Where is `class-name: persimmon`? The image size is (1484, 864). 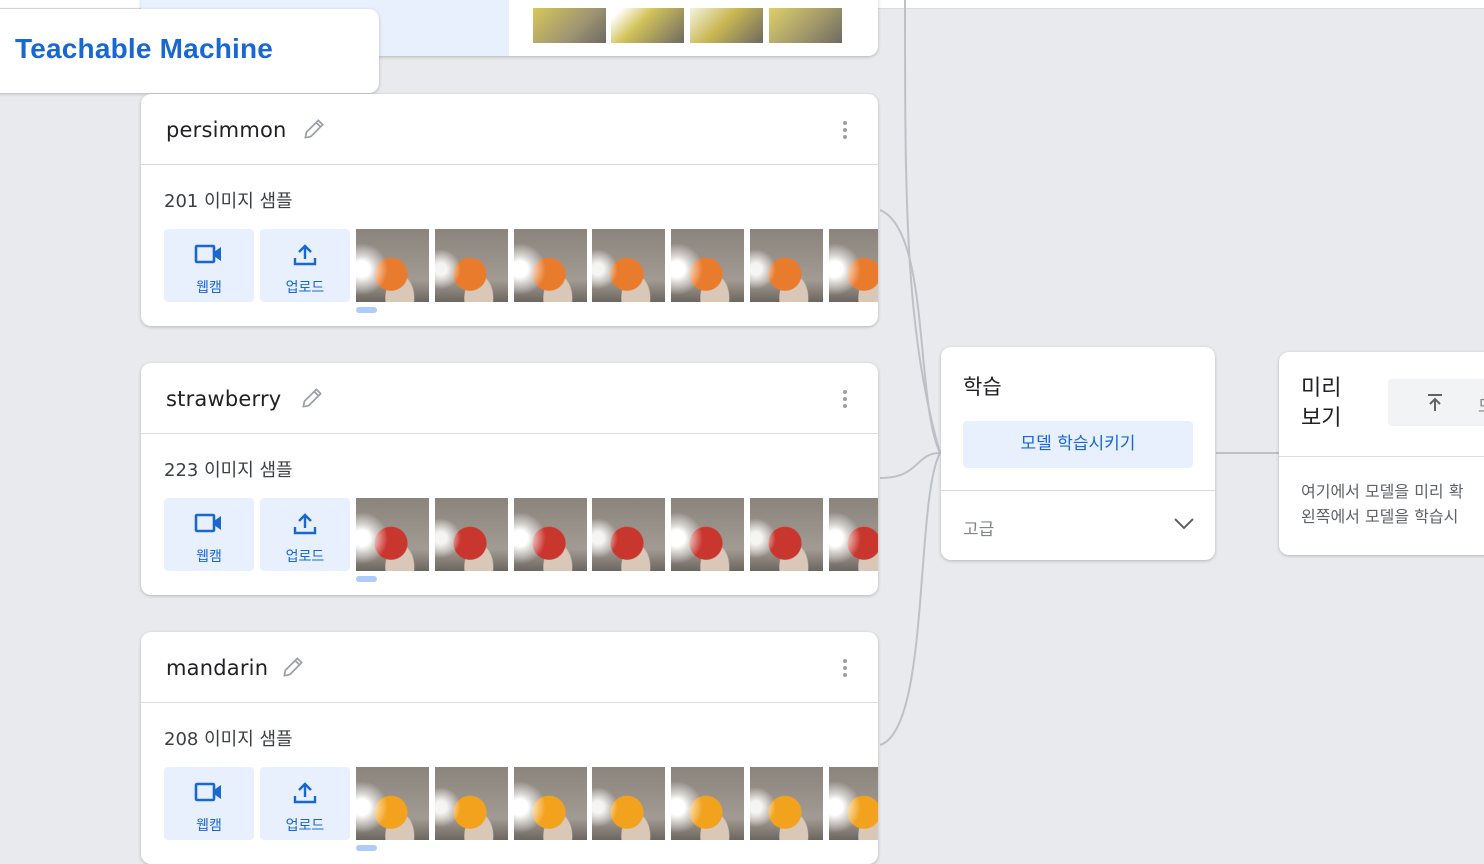
class-name: persimmon is located at coordinates (226, 130).